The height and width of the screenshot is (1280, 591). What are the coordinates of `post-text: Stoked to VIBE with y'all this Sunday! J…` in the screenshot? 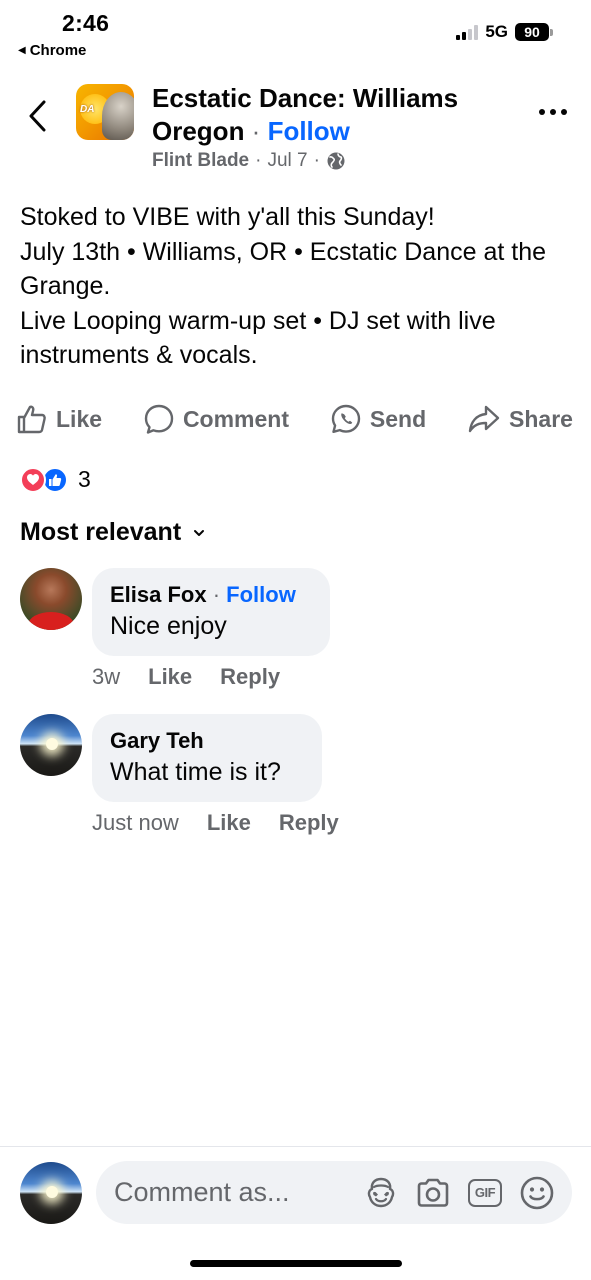 It's located at (297, 286).